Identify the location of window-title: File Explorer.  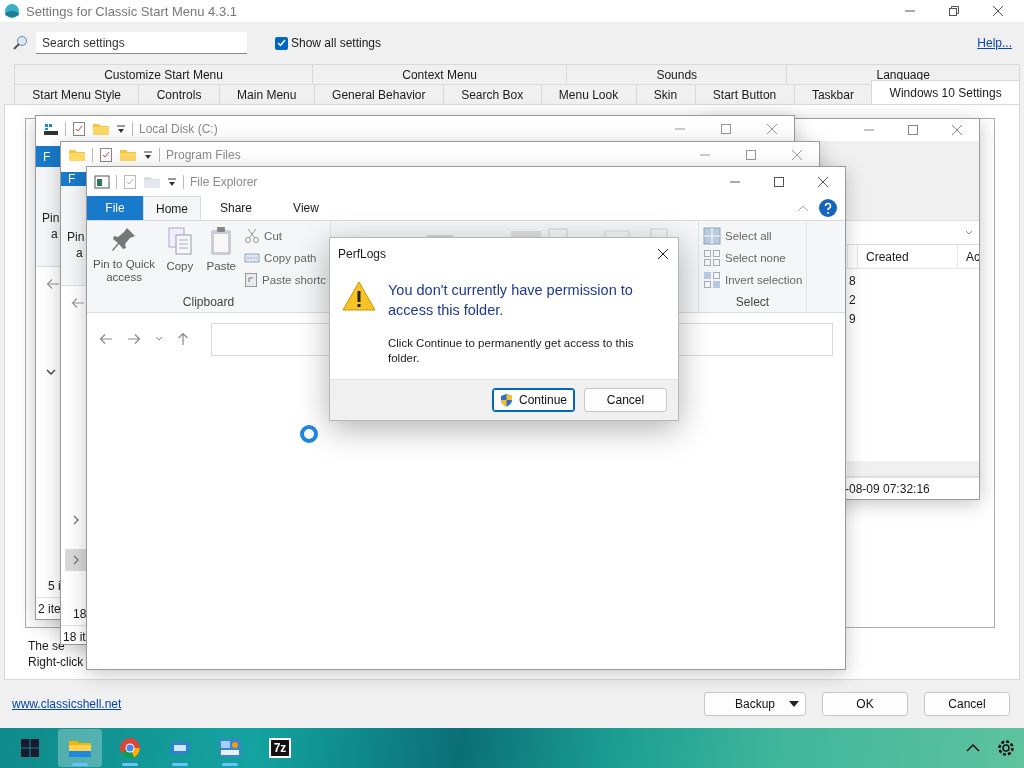
(224, 181).